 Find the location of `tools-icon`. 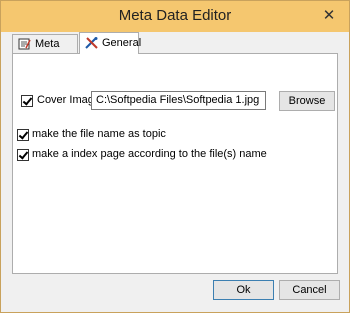

tools-icon is located at coordinates (91, 43).